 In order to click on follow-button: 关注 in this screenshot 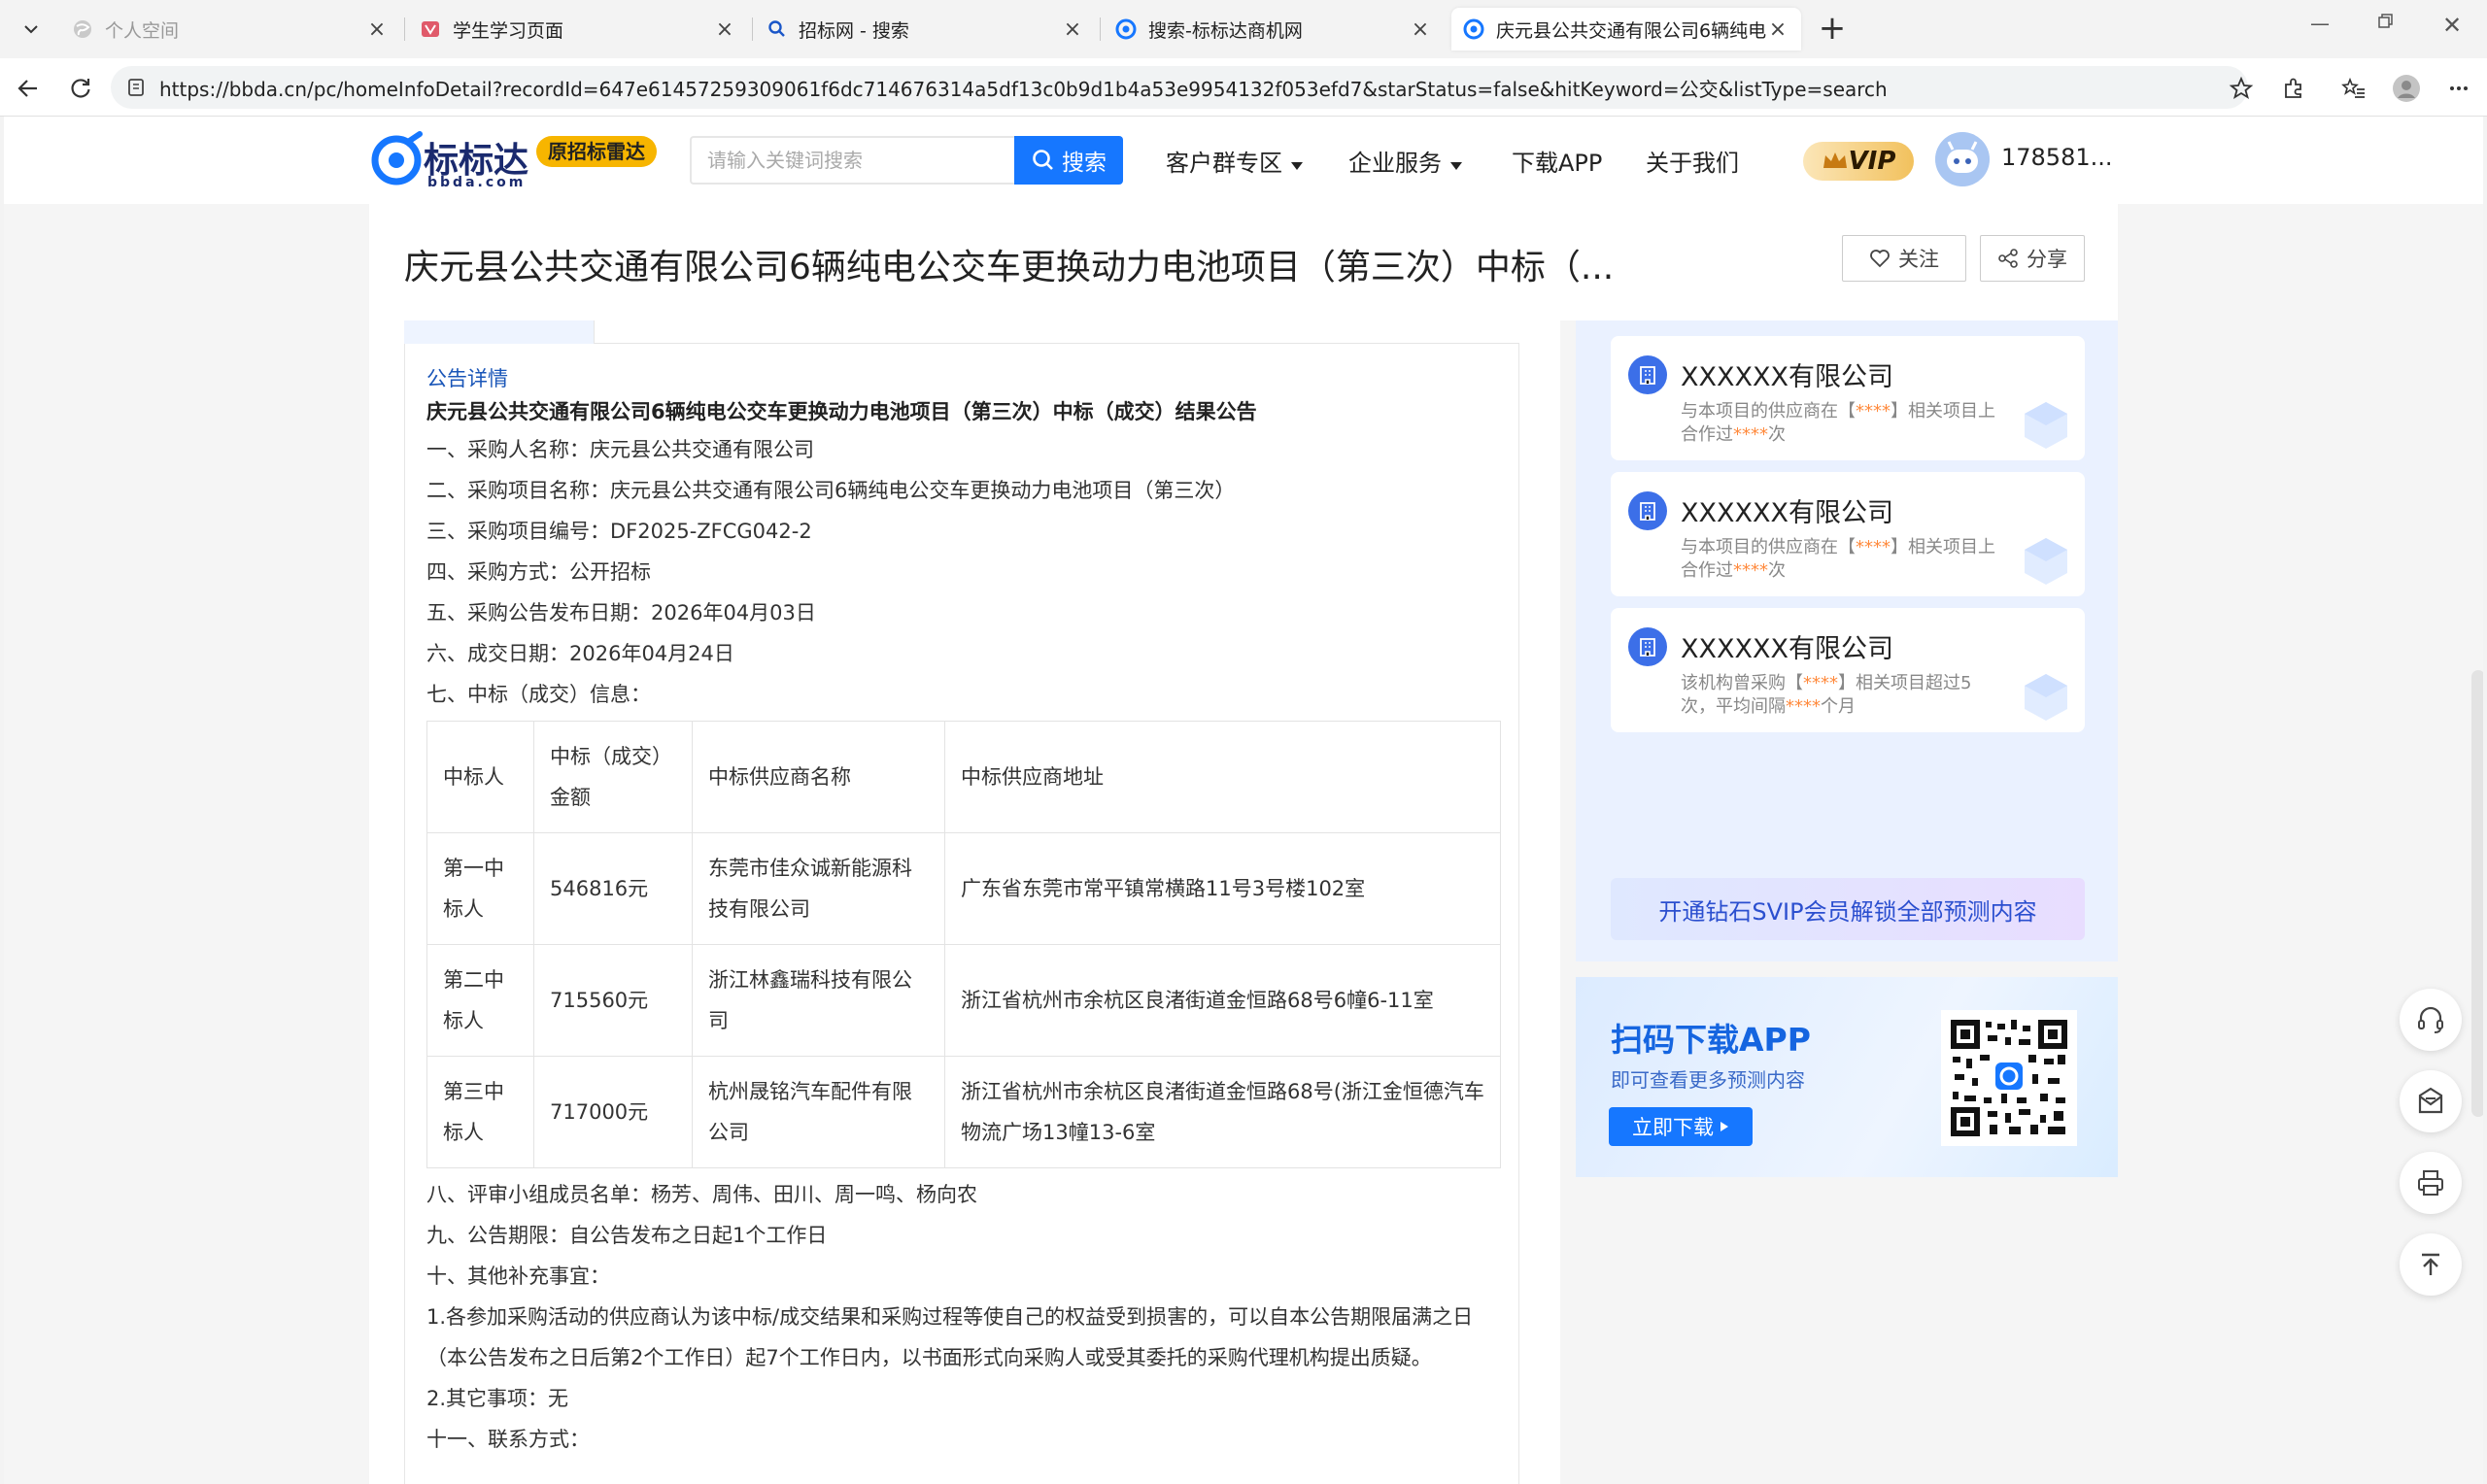, I will do `click(1904, 258)`.